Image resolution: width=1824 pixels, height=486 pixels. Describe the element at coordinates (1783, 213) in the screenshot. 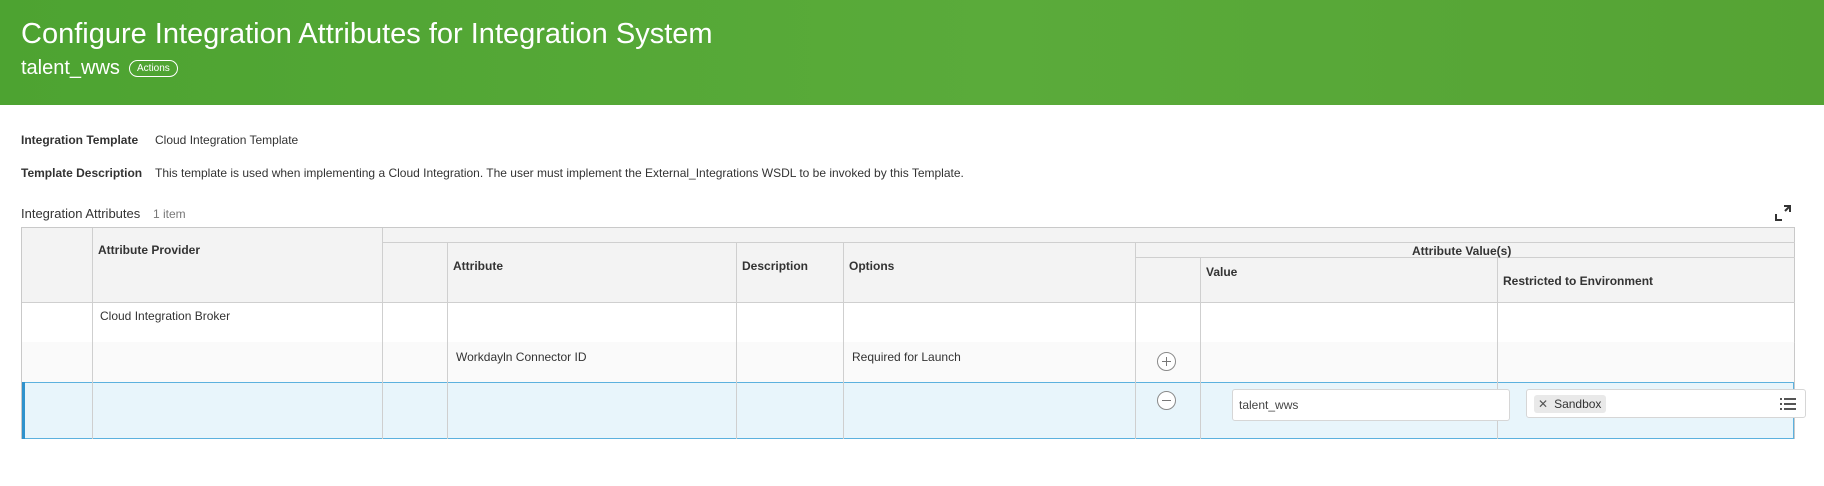

I see `expand-icon` at that location.